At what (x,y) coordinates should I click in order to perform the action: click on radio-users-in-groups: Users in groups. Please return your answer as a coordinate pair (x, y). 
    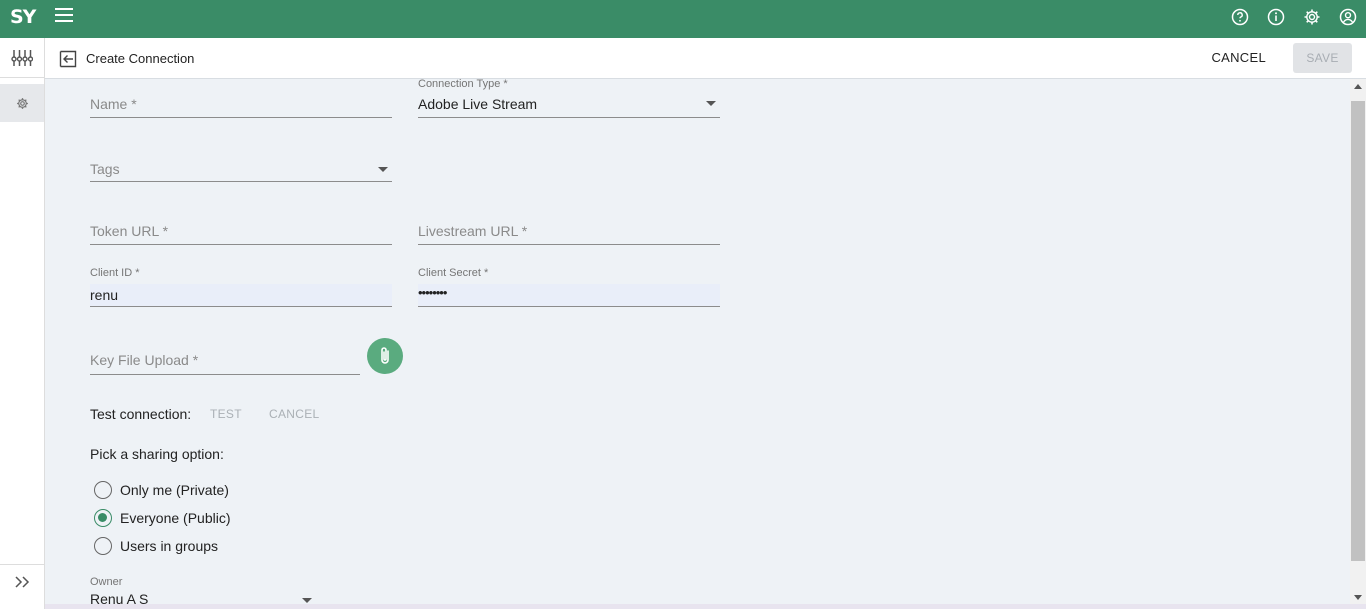
    Looking at the image, I should click on (156, 546).